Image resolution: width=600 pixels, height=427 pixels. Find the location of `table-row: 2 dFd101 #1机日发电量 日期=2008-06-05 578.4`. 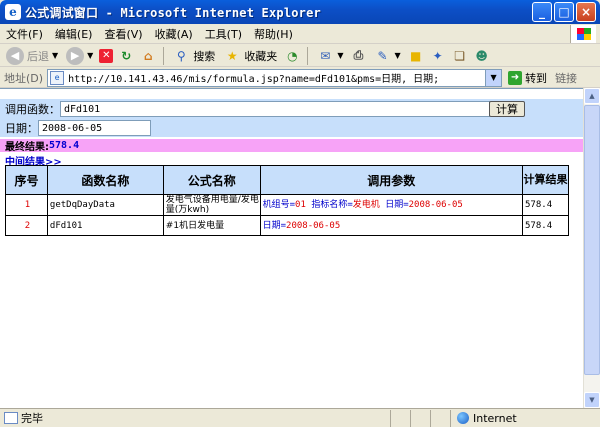

table-row: 2 dFd101 #1机日发电量 日期=2008-06-05 578.4 is located at coordinates (287, 225).